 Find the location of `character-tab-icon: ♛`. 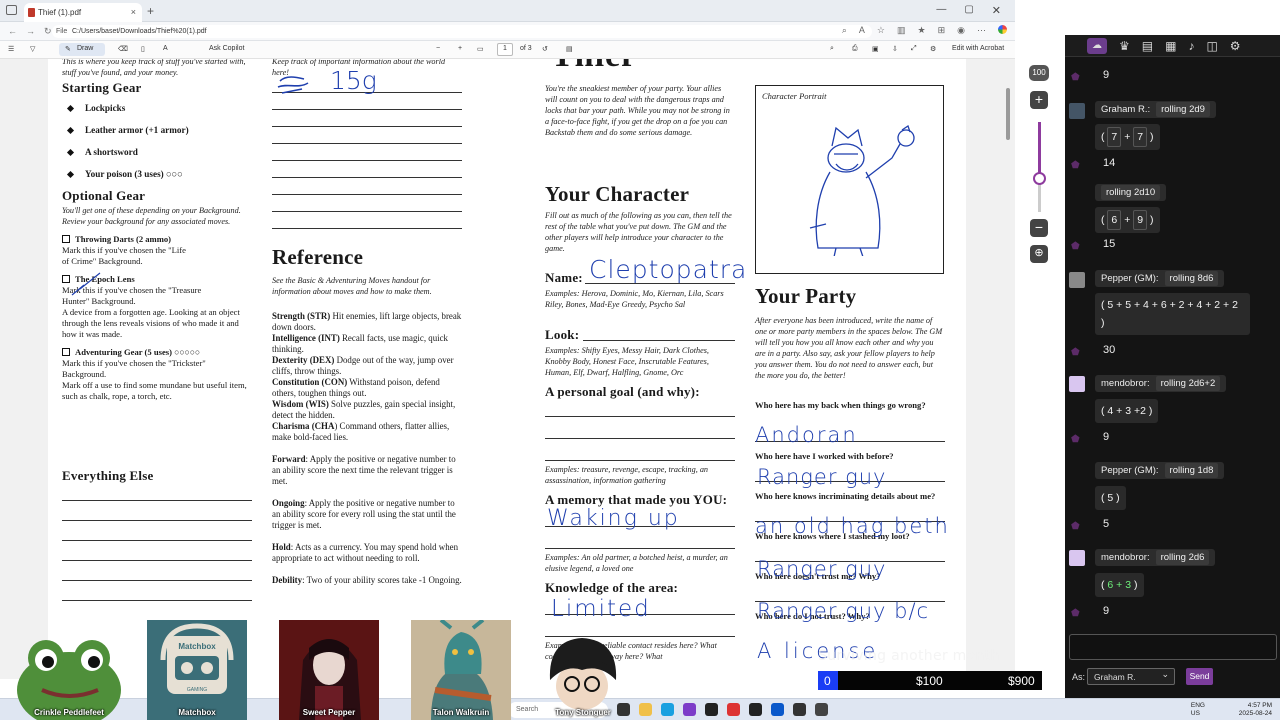

character-tab-icon: ♛ is located at coordinates (1124, 46).